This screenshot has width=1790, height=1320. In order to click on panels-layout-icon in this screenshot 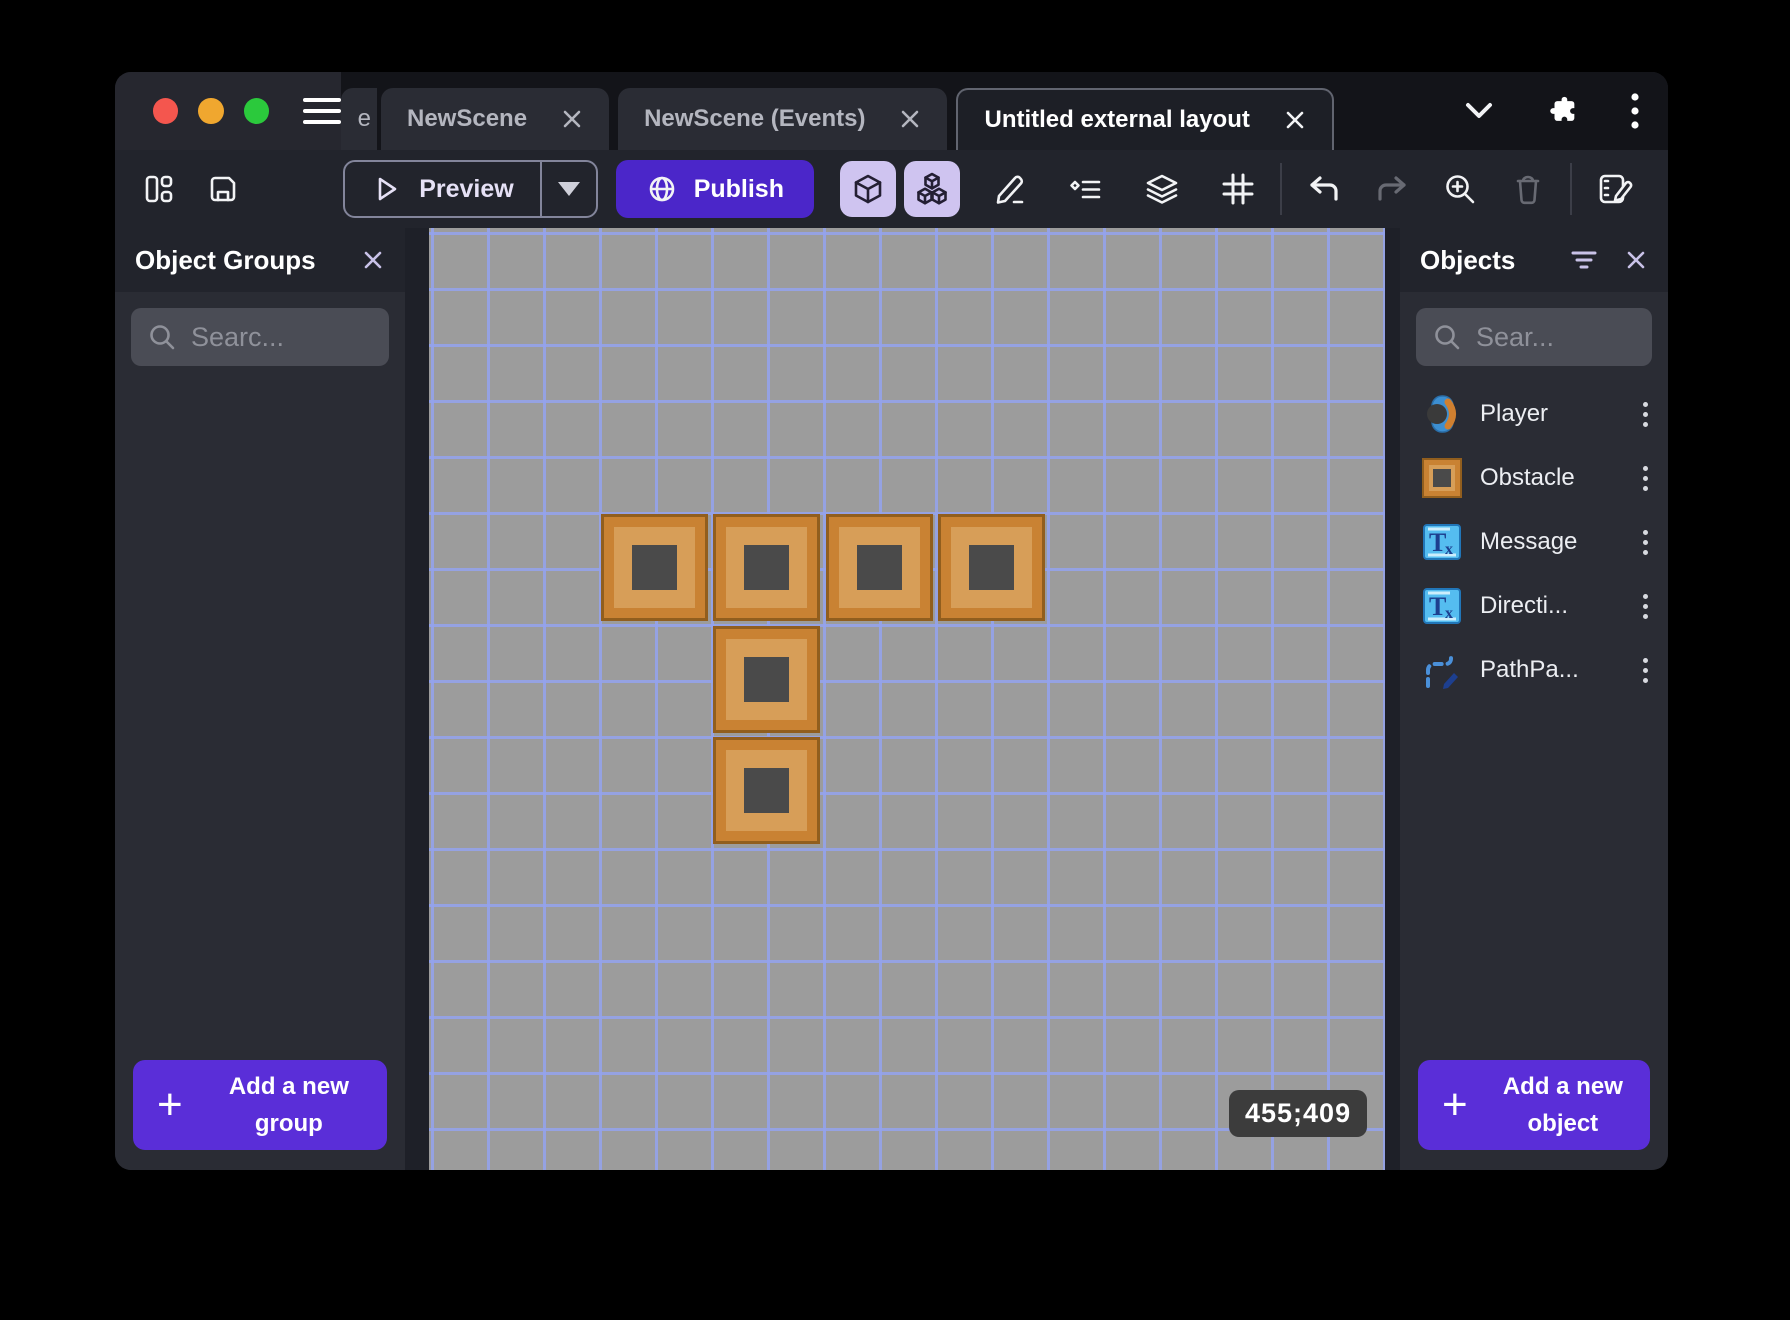, I will do `click(159, 189)`.